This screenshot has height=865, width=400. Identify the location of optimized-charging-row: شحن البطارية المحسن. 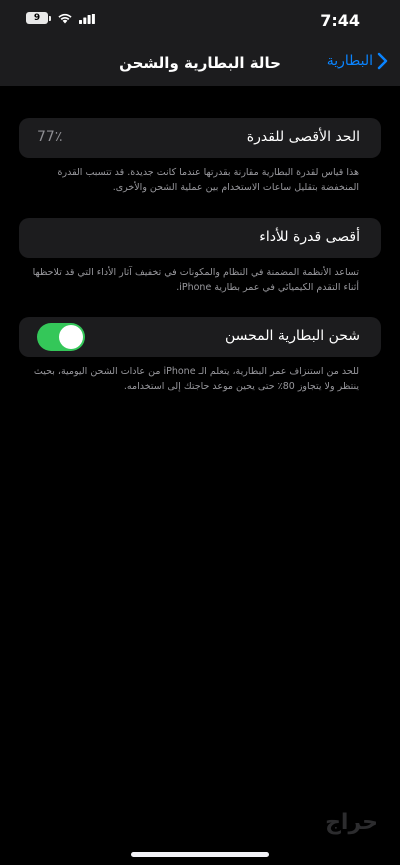
(200, 337).